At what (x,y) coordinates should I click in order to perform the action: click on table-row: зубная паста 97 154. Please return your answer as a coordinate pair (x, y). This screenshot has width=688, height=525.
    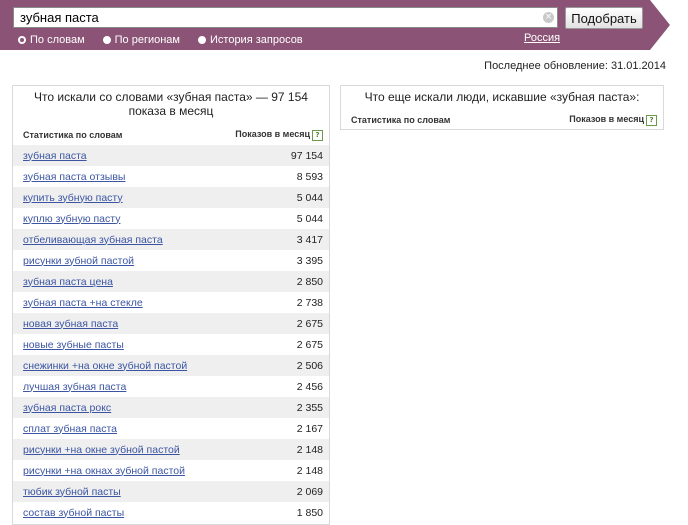
    Looking at the image, I should click on (171, 155).